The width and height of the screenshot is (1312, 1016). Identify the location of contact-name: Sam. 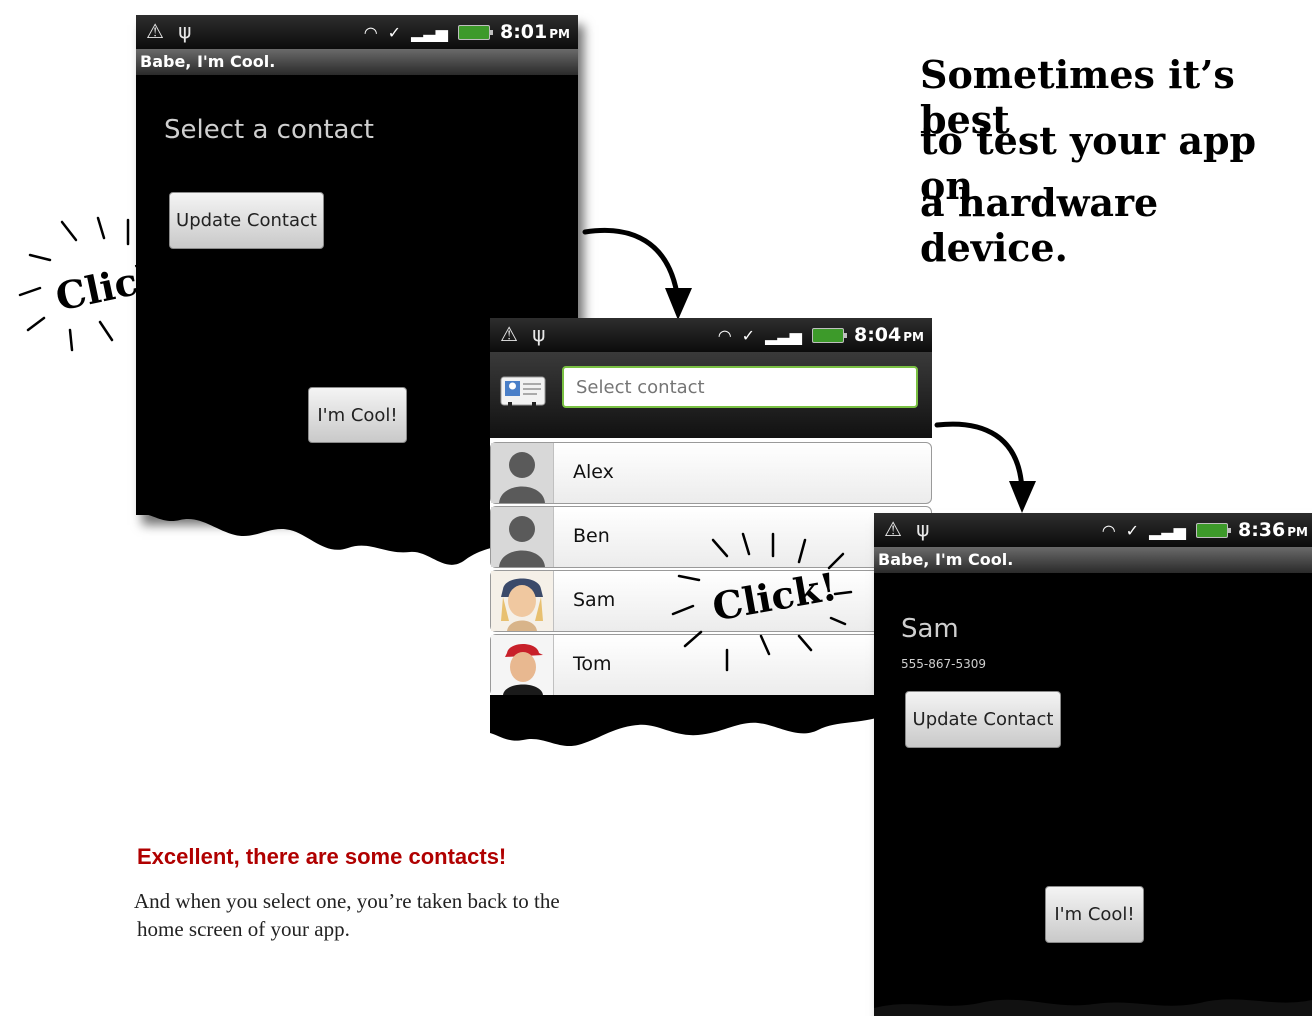
(594, 600).